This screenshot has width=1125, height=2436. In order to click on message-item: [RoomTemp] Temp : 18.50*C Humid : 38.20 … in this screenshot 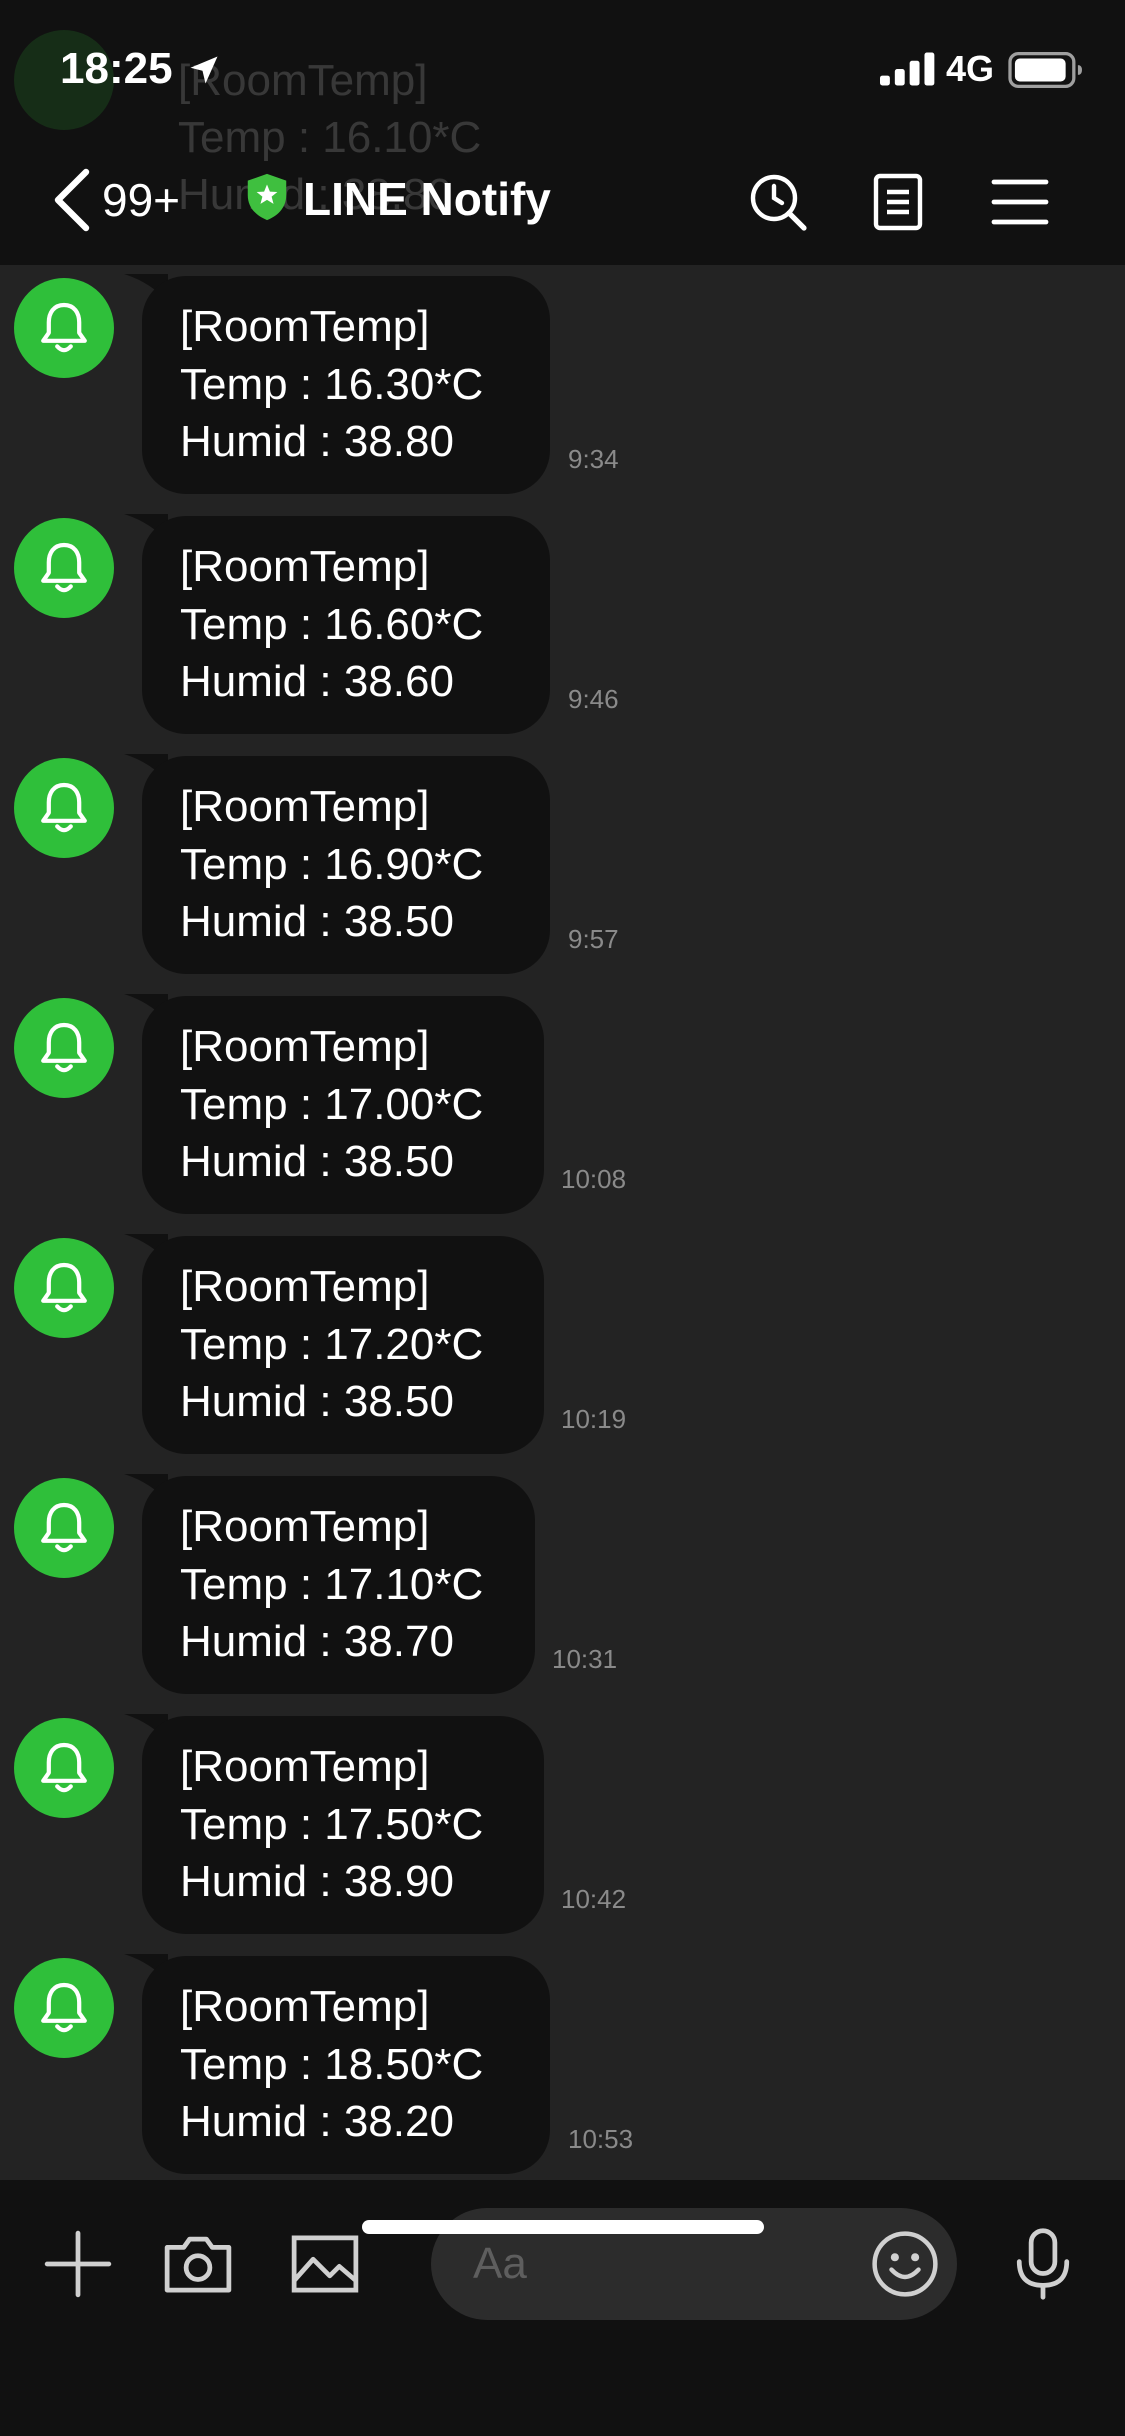, I will do `click(562, 2065)`.